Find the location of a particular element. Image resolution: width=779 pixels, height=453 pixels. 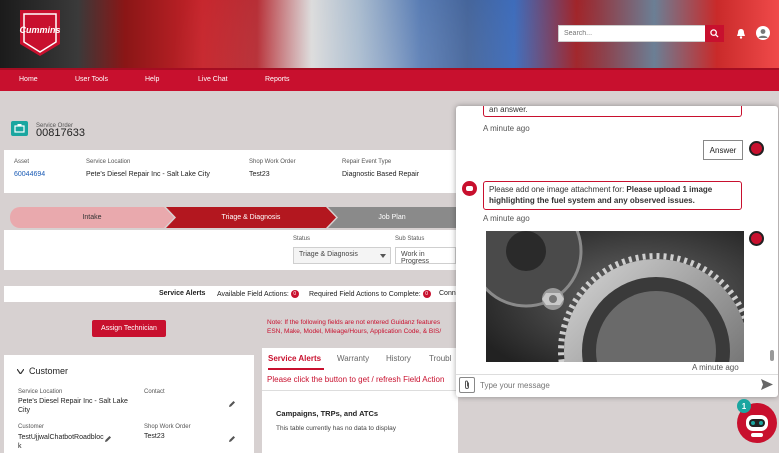

tab-service-alerts: Service Alerts is located at coordinates (294, 358).